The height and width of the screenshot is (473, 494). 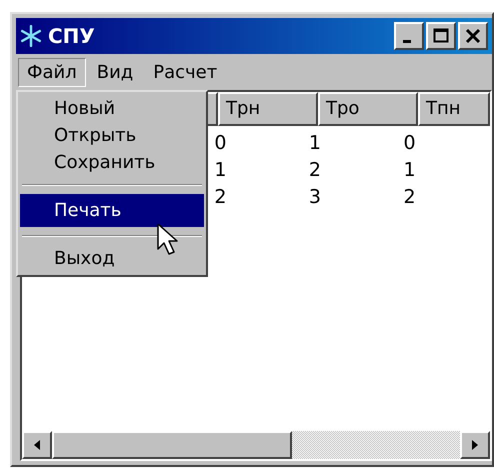 What do you see at coordinates (409, 36) in the screenshot?
I see `minimize-button` at bounding box center [409, 36].